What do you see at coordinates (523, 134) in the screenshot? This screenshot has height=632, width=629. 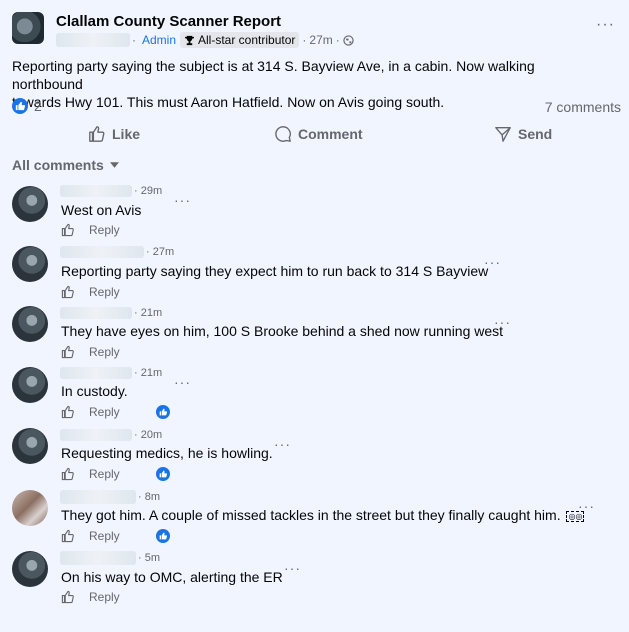 I see `send-button: Send` at bounding box center [523, 134].